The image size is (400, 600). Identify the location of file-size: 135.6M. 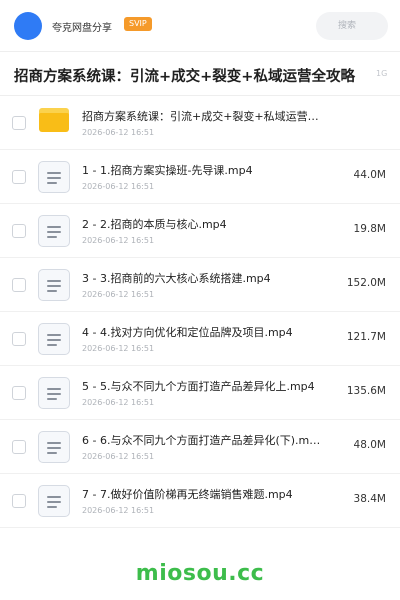
(366, 391).